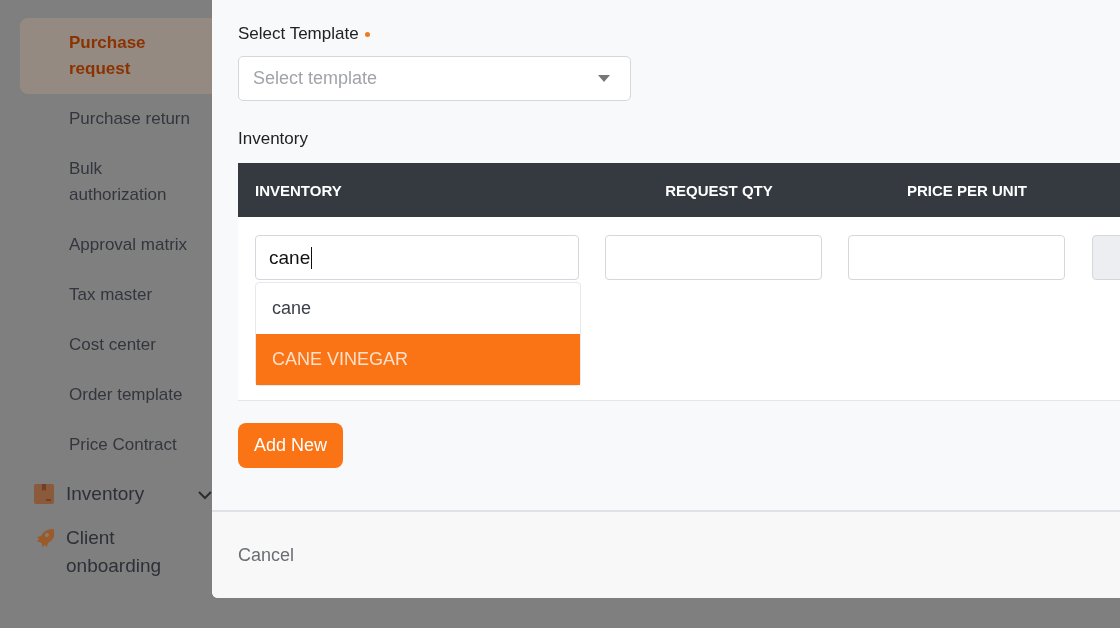 The height and width of the screenshot is (628, 1120). I want to click on sidebar-item: Cost center, so click(116, 345).